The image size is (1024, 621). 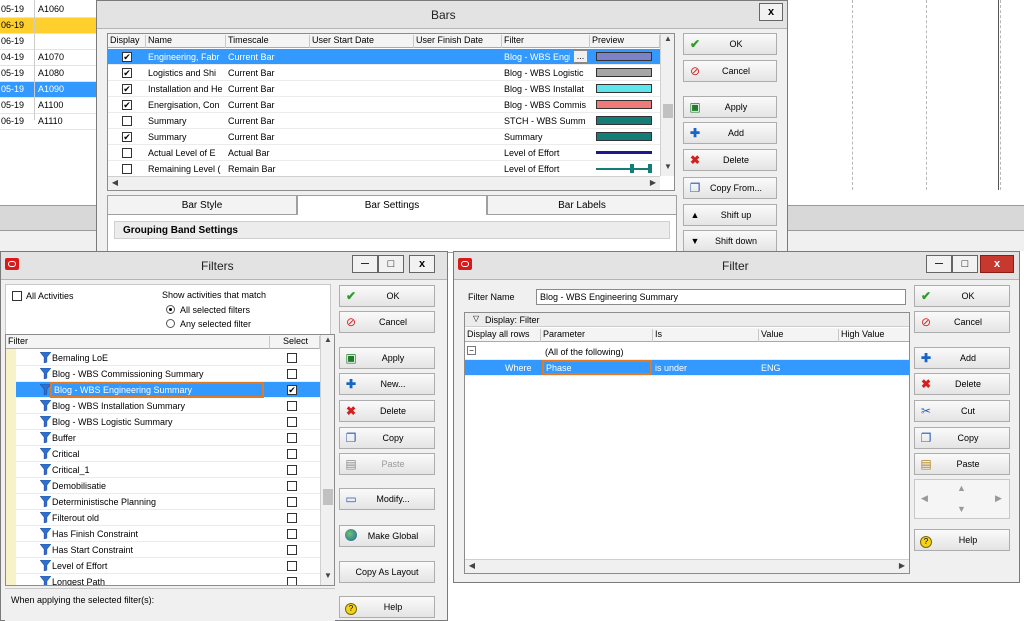 What do you see at coordinates (387, 358) in the screenshot?
I see `filters-apply-button: ▣ Apply` at bounding box center [387, 358].